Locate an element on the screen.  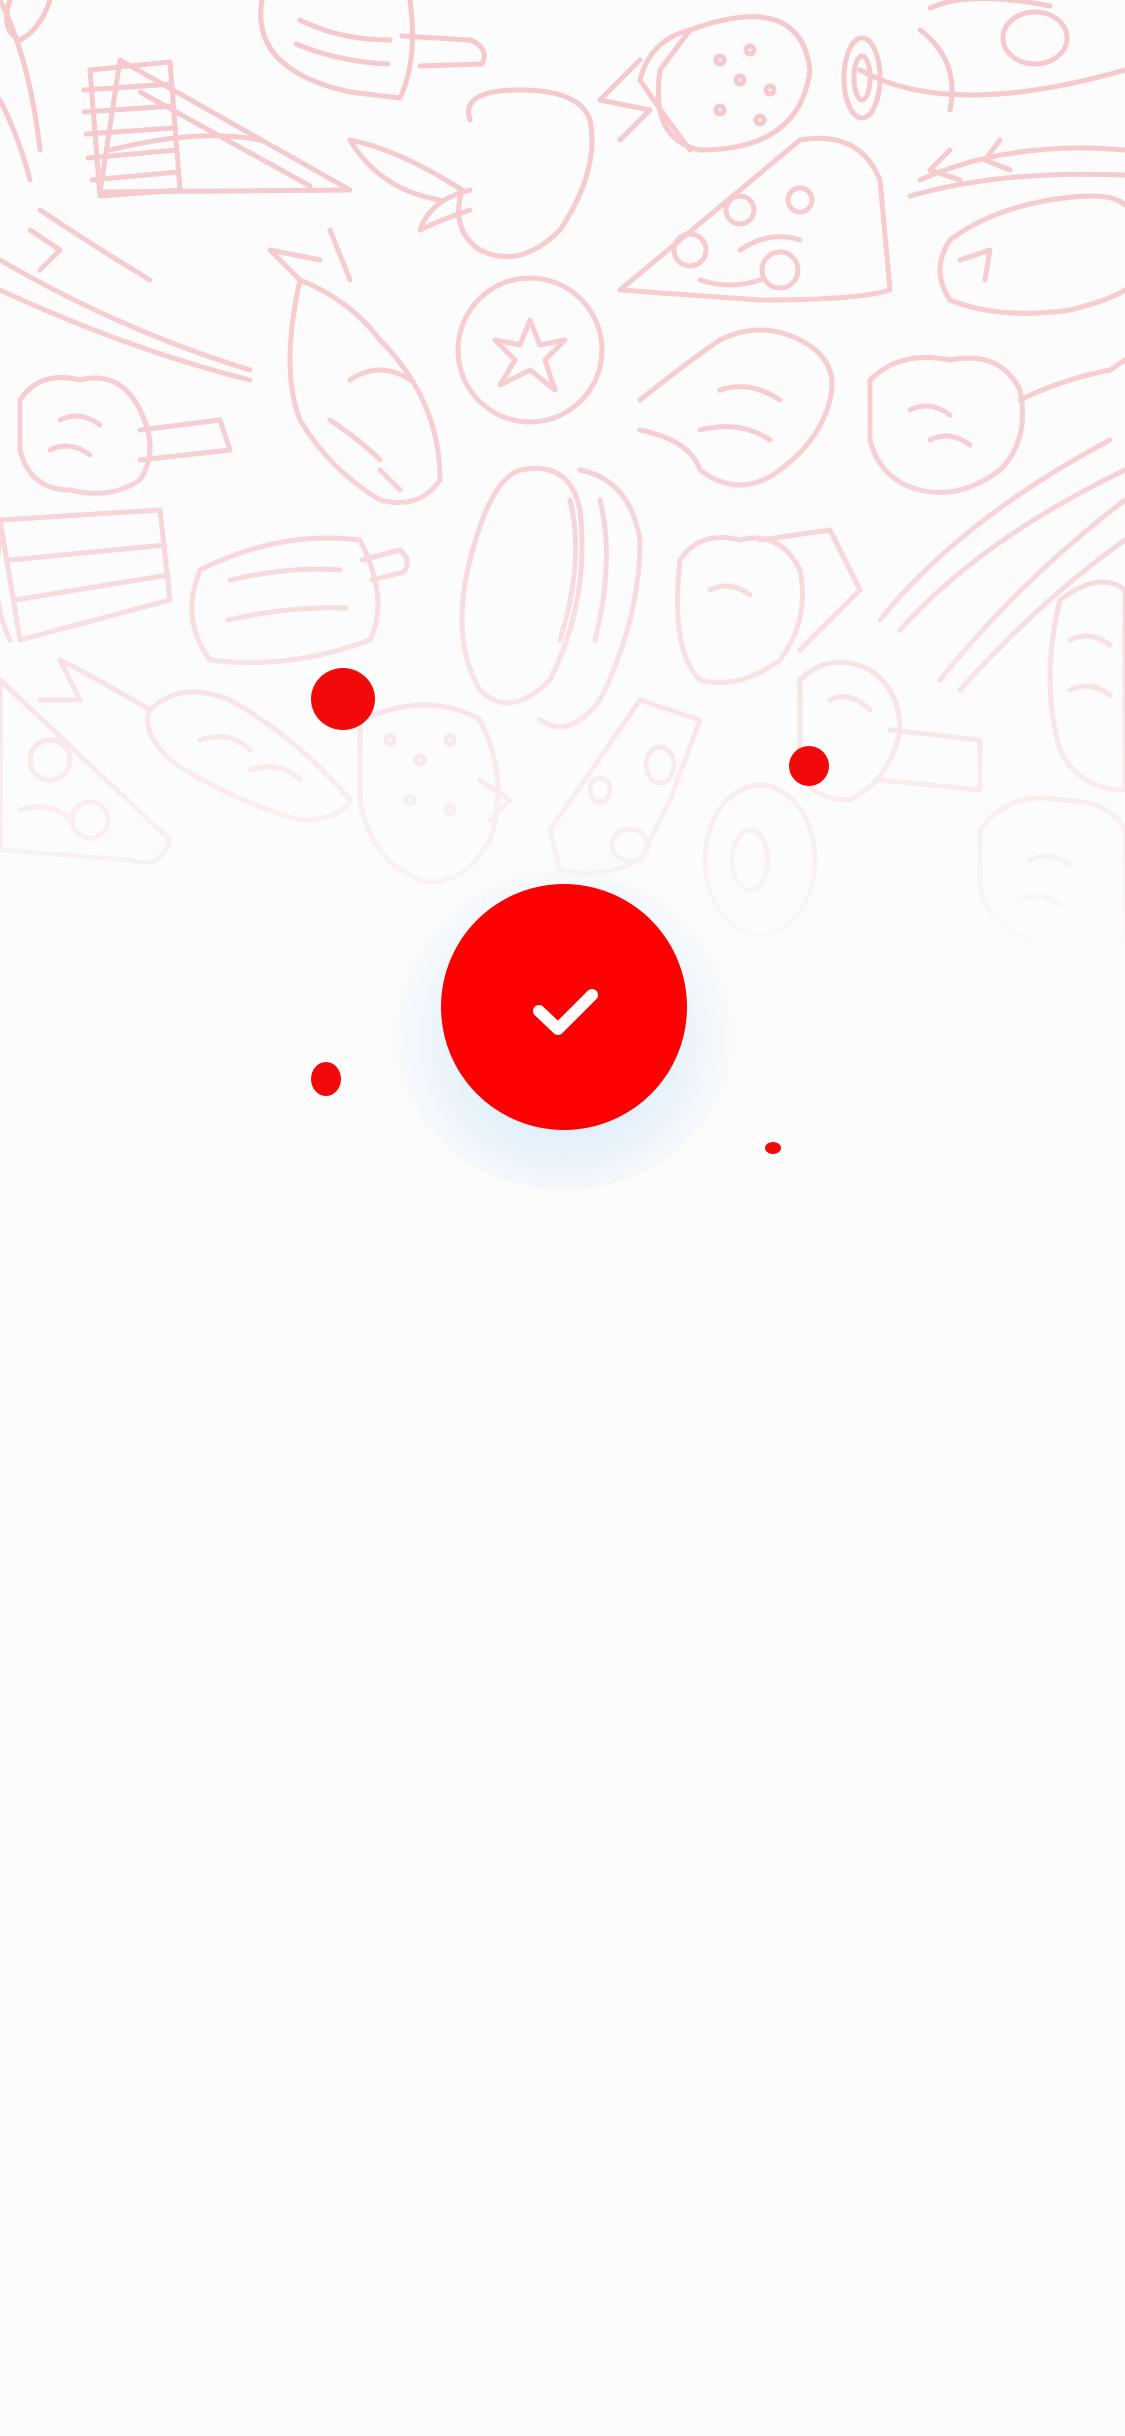
chicken-leg-icon is located at coordinates (1031, 254).